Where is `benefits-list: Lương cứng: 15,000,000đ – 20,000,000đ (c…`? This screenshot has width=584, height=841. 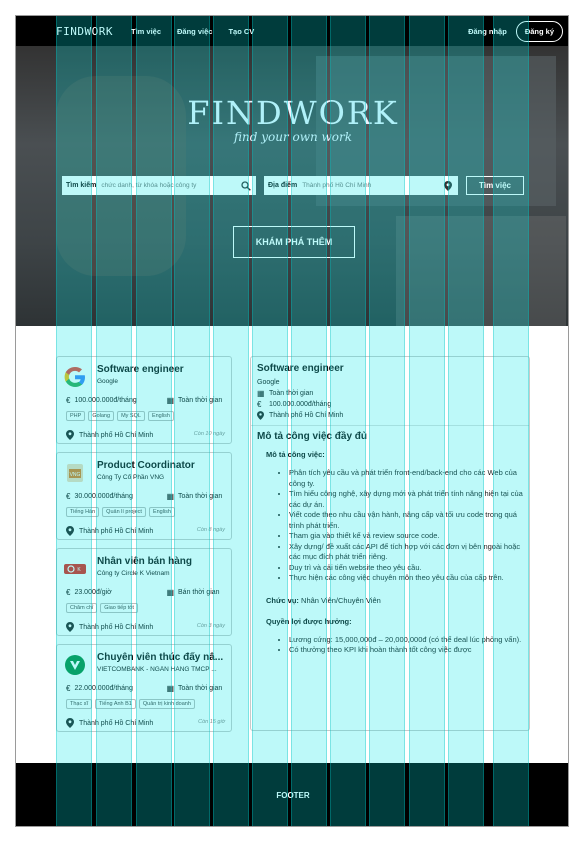 benefits-list: Lương cứng: 15,000,000đ – 20,000,000đ (c… is located at coordinates (390, 645).